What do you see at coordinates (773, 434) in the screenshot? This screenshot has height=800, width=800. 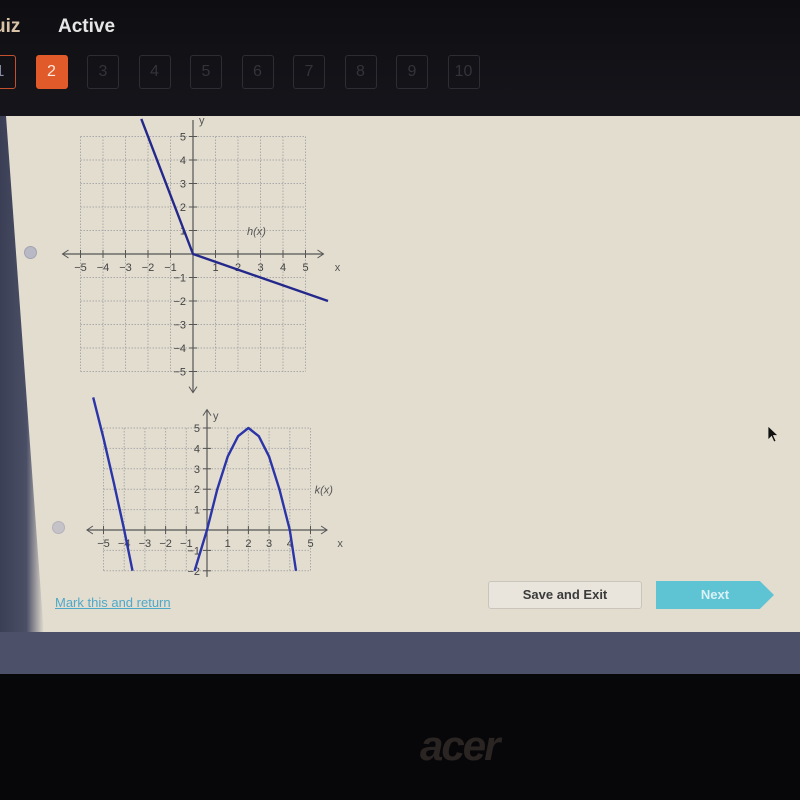 I see `mouse-cursor-icon` at bounding box center [773, 434].